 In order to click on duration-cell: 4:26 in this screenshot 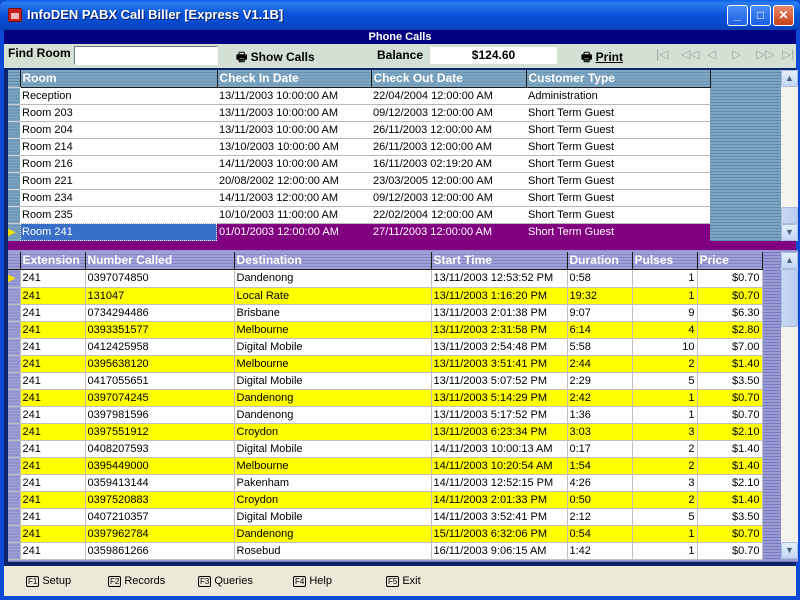, I will do `click(600, 483)`.